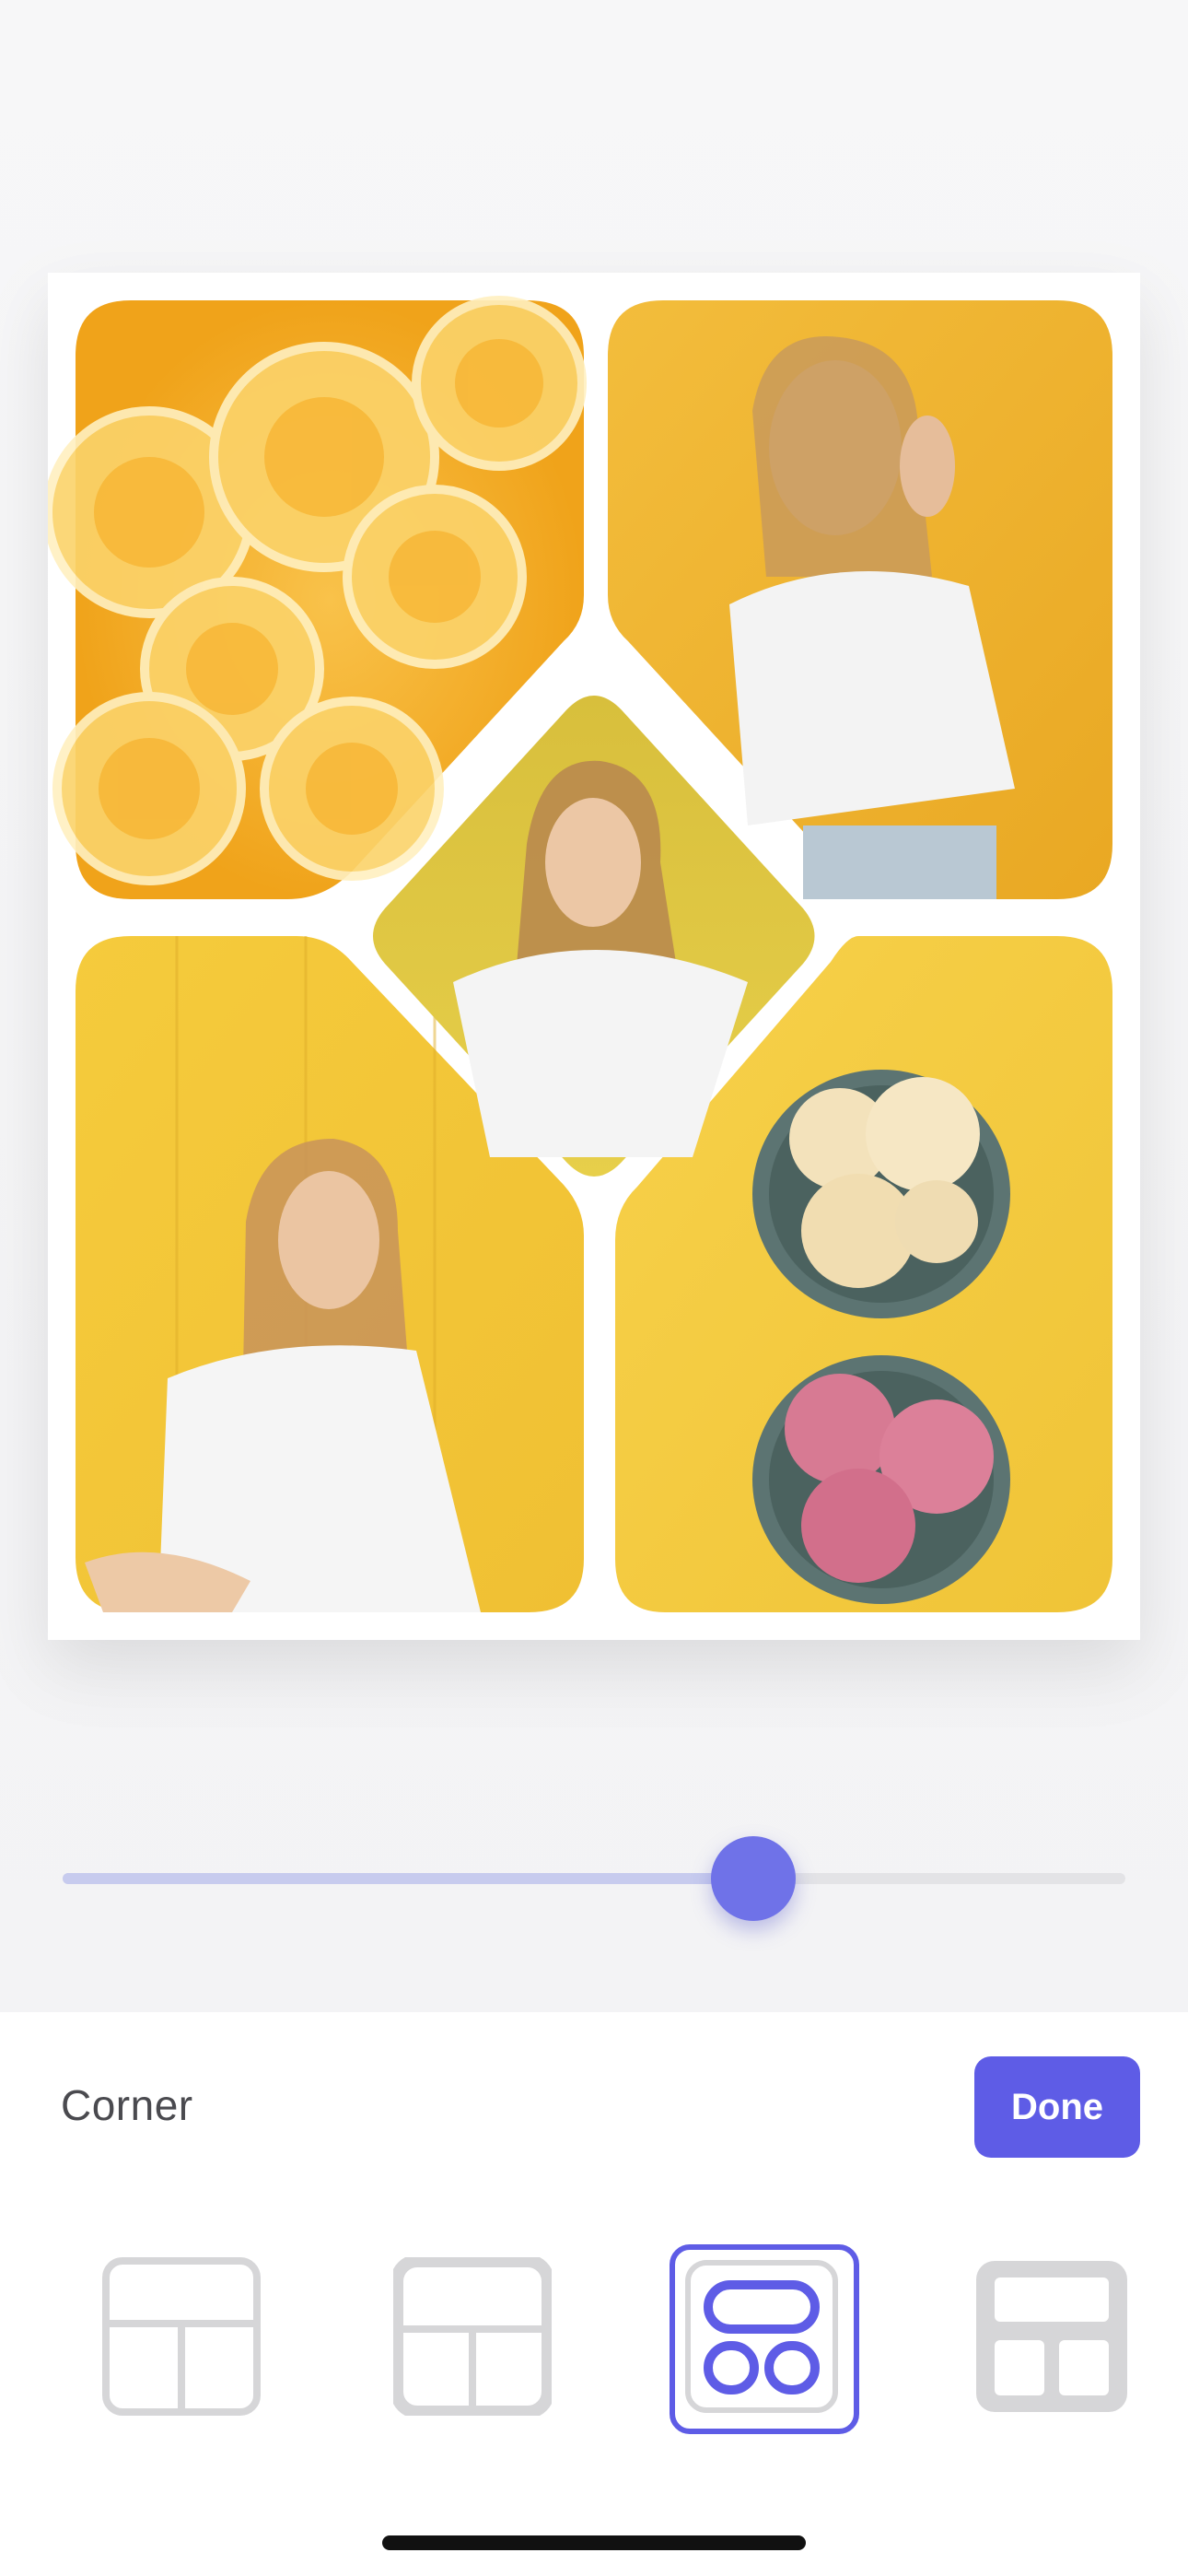 The height and width of the screenshot is (2576, 1188). What do you see at coordinates (1057, 2107) in the screenshot?
I see `done-button: Done` at bounding box center [1057, 2107].